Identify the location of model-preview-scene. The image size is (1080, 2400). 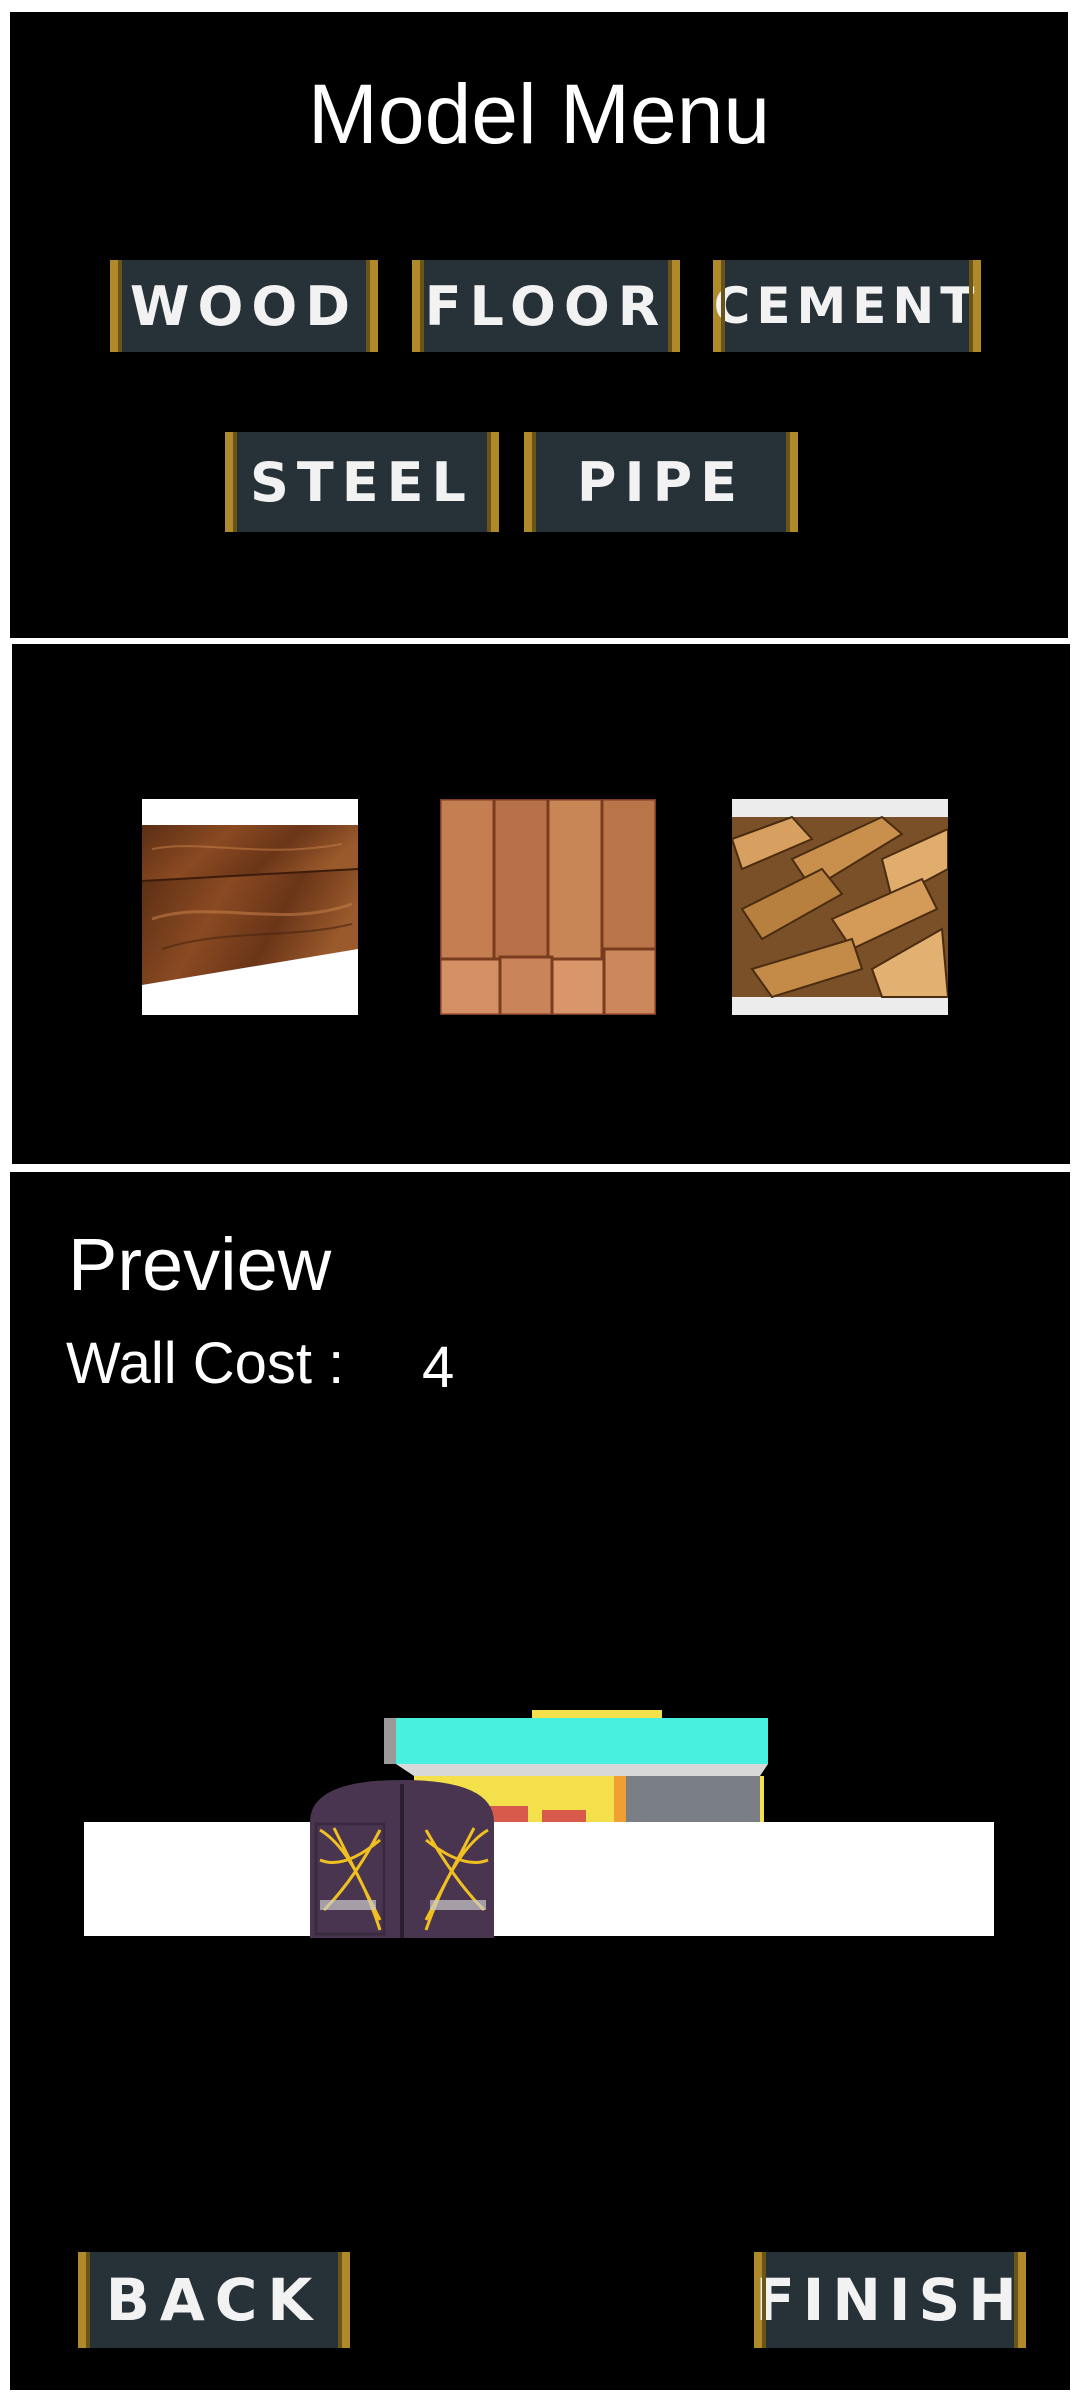
(539, 1824).